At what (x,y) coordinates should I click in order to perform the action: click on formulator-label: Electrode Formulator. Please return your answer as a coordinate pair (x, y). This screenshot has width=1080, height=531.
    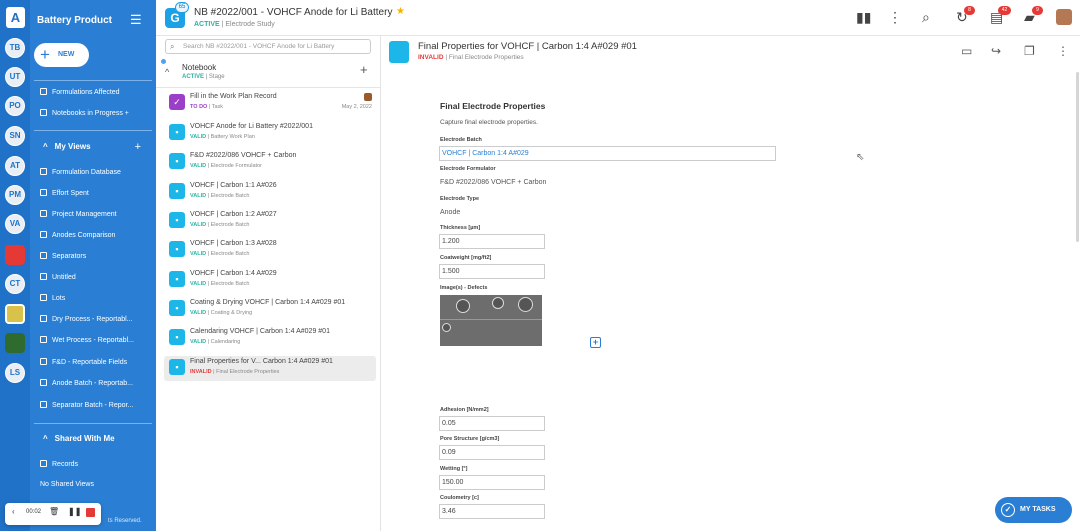
    Looking at the image, I should click on (468, 169).